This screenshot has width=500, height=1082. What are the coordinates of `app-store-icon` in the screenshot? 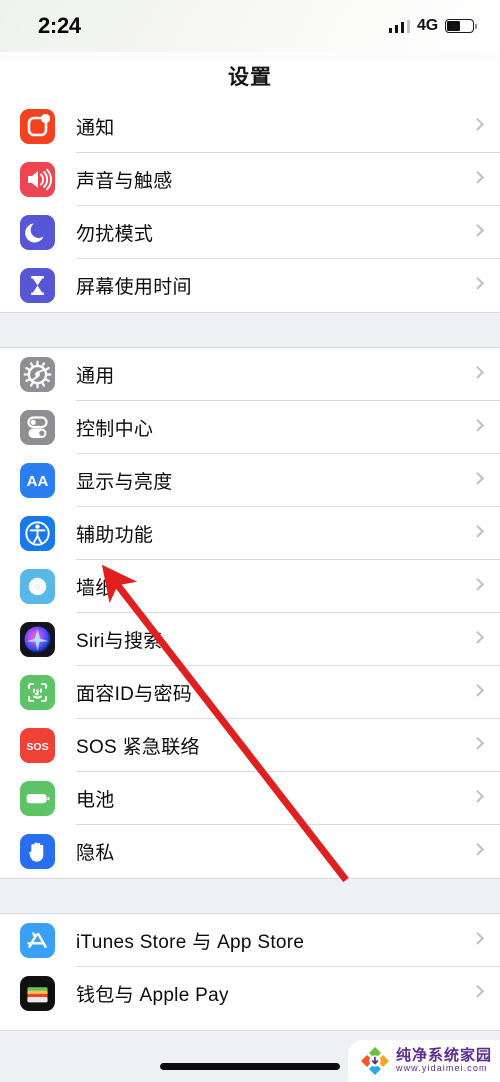 It's located at (37, 940).